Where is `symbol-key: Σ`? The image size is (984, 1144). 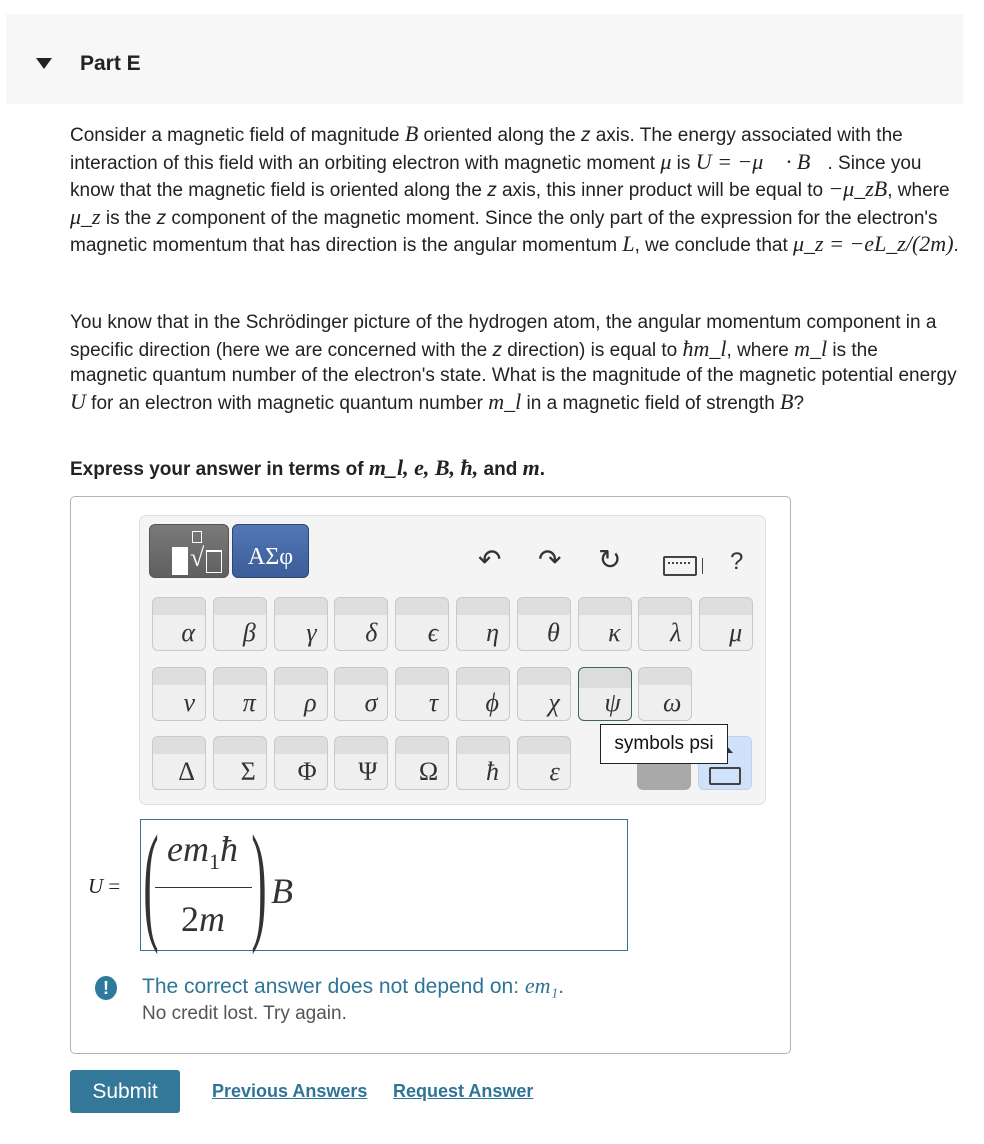 symbol-key: Σ is located at coordinates (239, 763).